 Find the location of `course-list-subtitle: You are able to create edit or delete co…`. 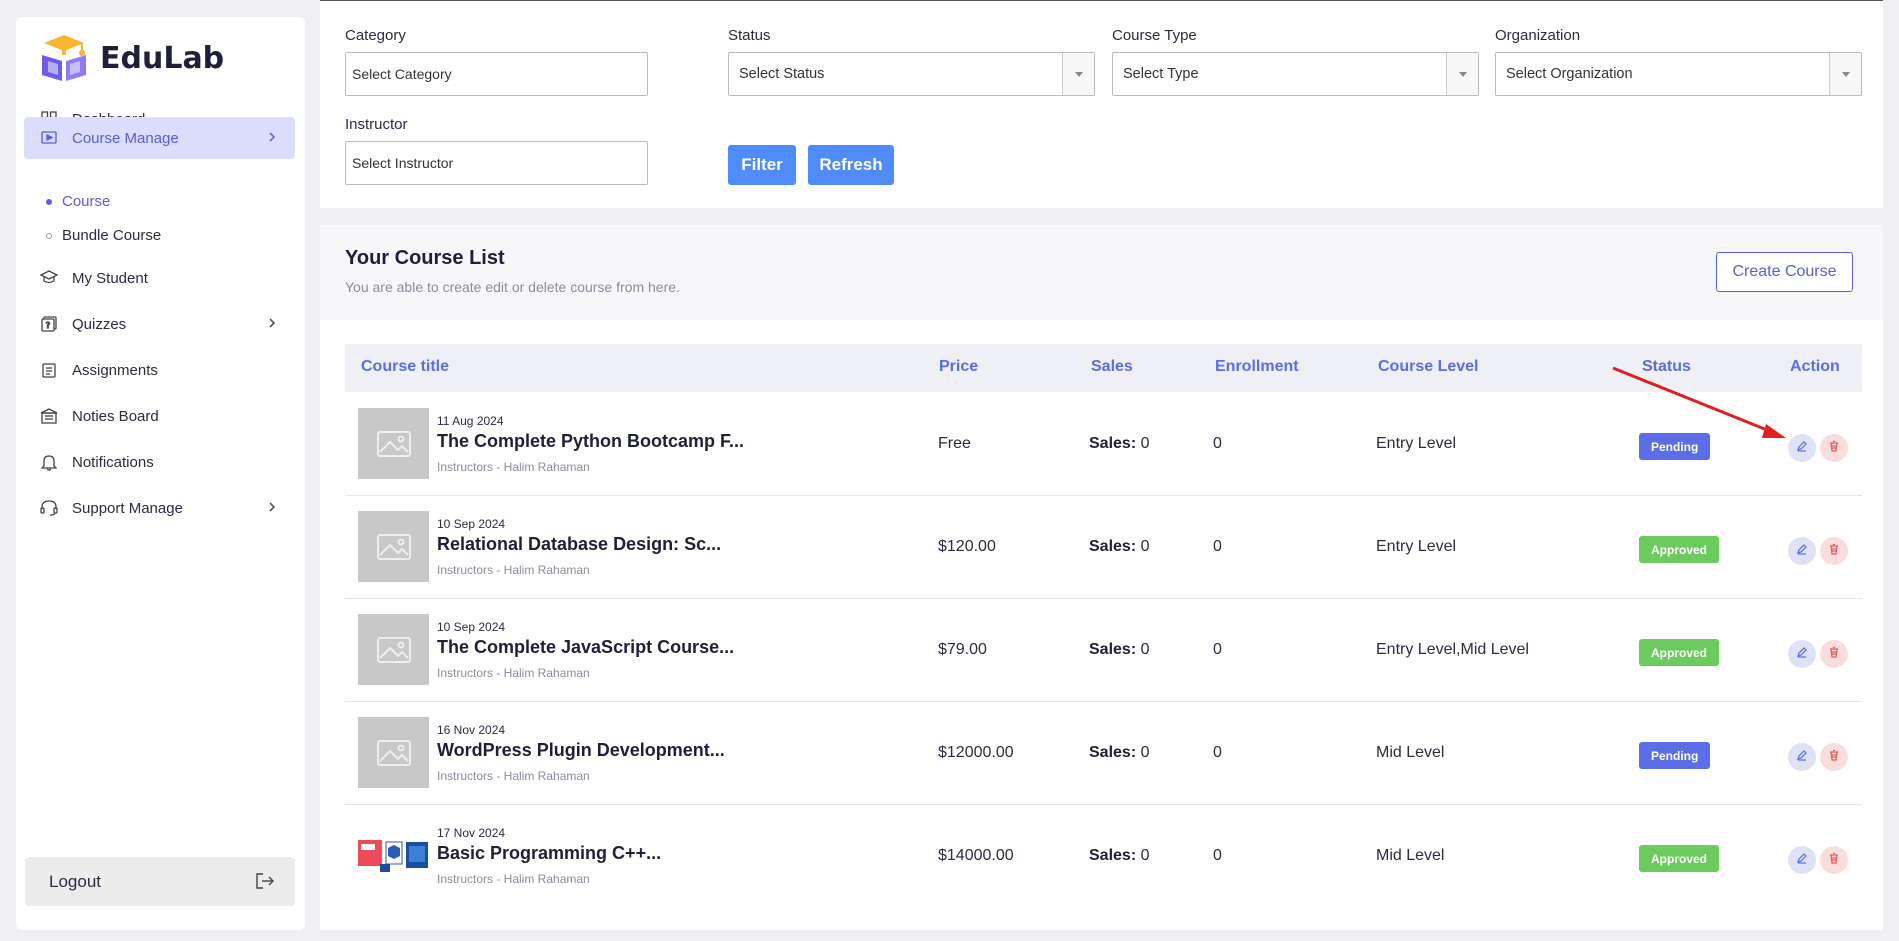

course-list-subtitle: You are able to create edit or delete co… is located at coordinates (512, 287).